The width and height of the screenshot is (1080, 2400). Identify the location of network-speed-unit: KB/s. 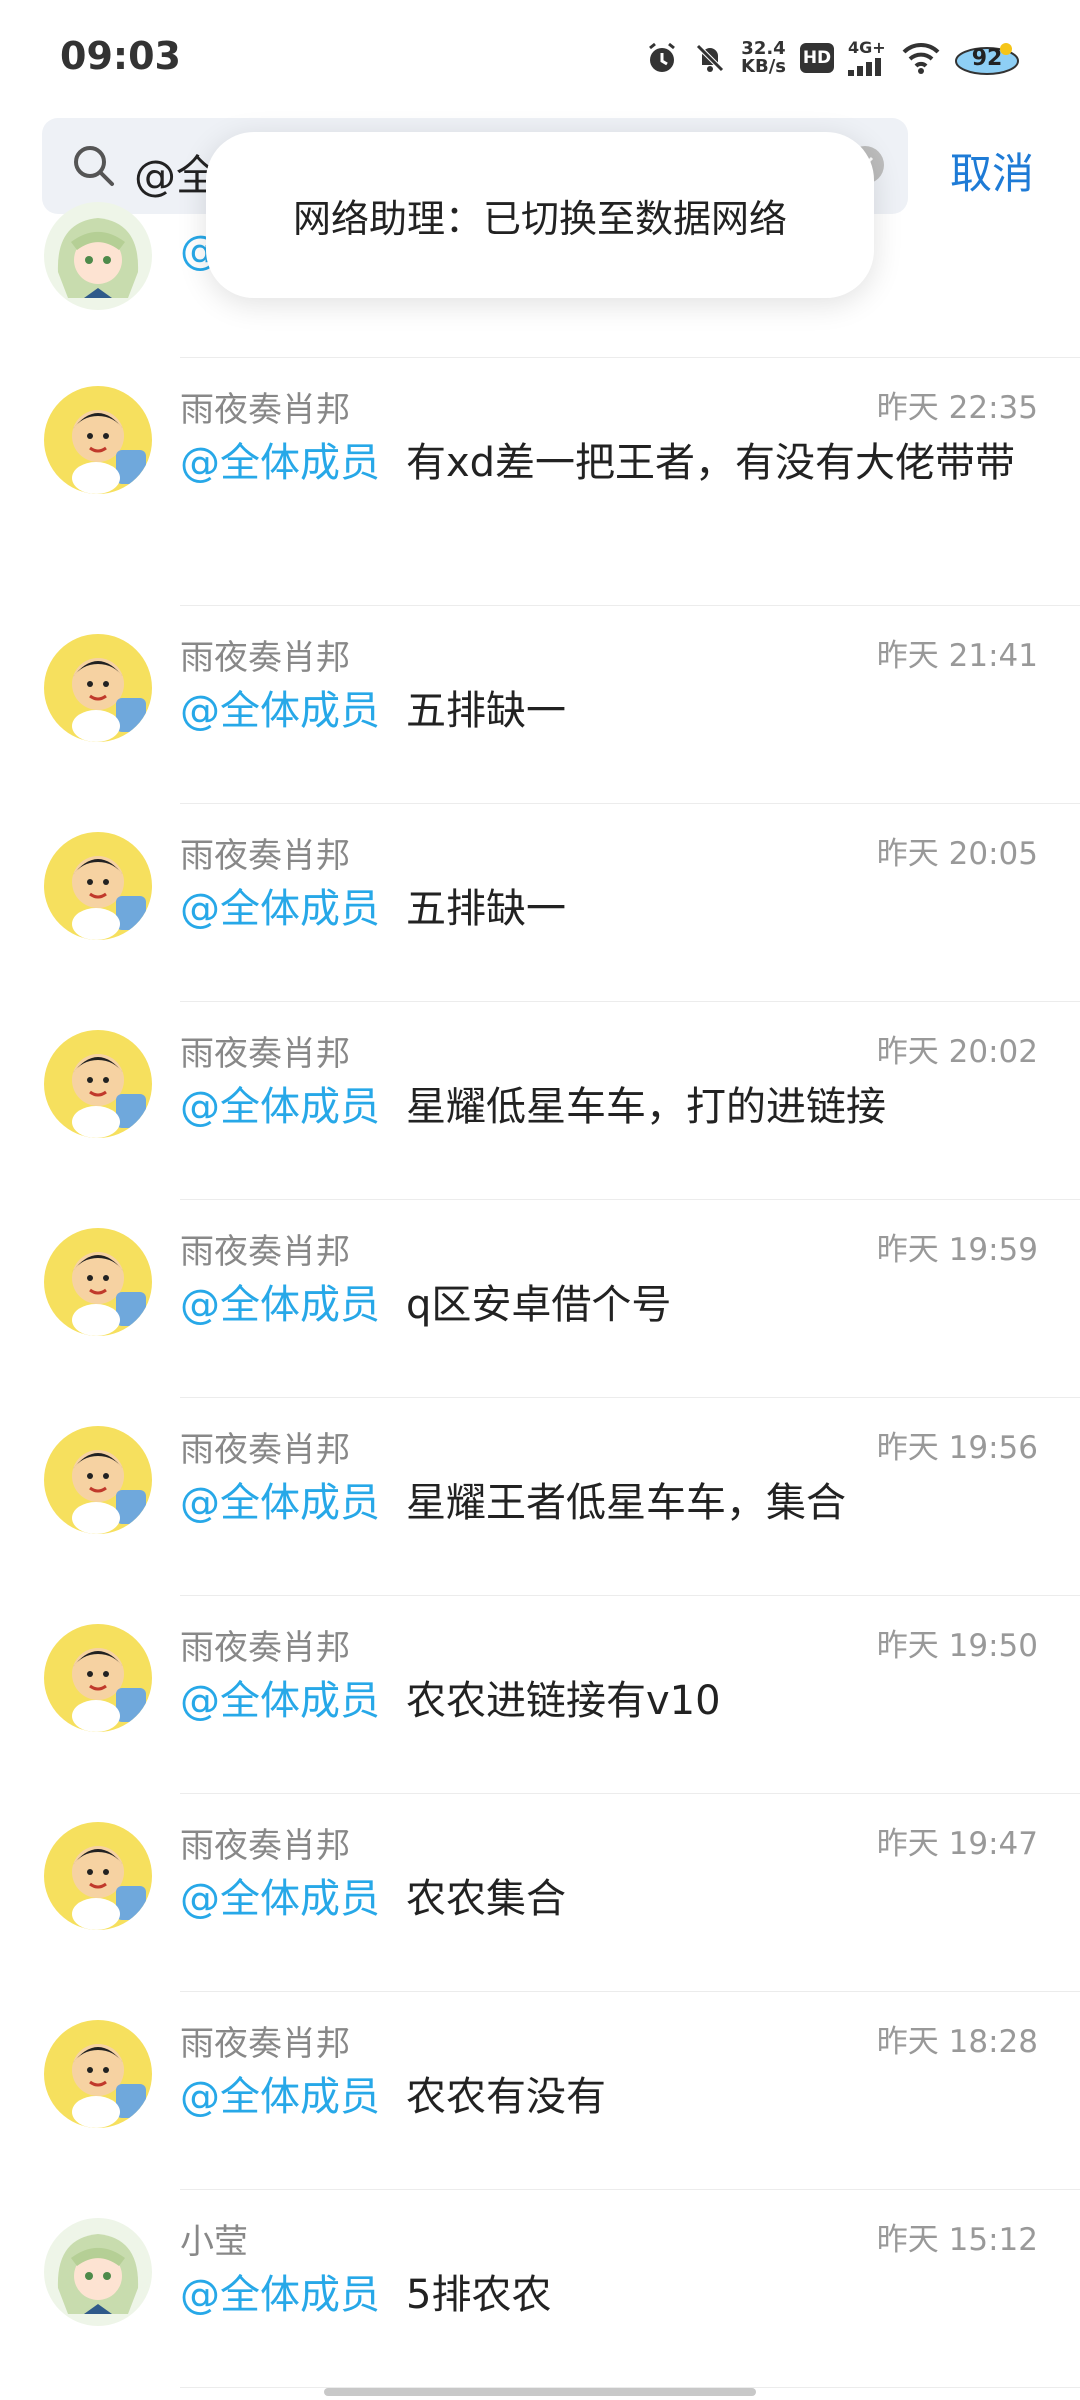
(763, 66).